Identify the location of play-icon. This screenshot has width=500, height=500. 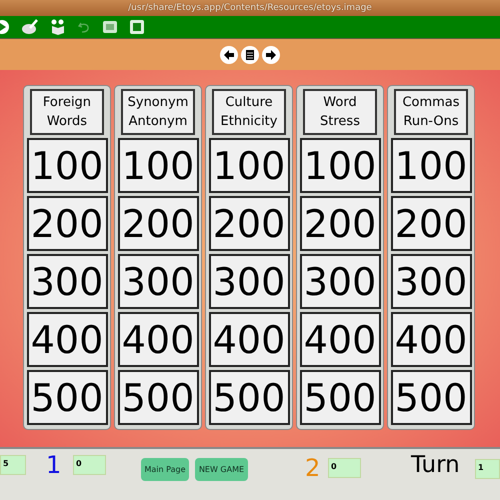
(5, 27).